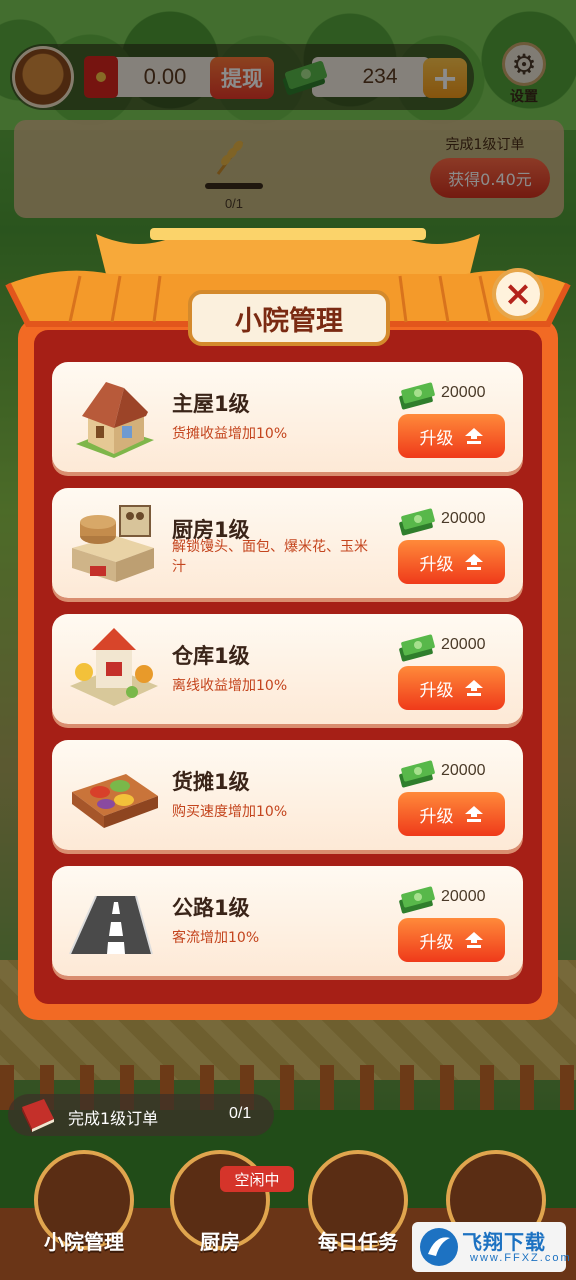  What do you see at coordinates (38, 1115) in the screenshot?
I see `book-icon` at bounding box center [38, 1115].